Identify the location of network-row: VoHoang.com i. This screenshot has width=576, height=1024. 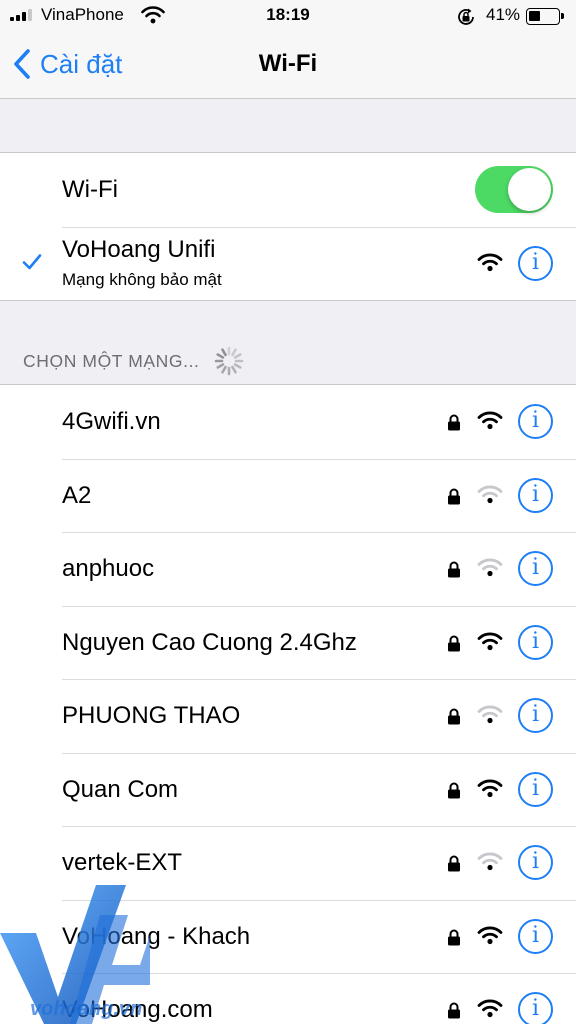
(288, 998).